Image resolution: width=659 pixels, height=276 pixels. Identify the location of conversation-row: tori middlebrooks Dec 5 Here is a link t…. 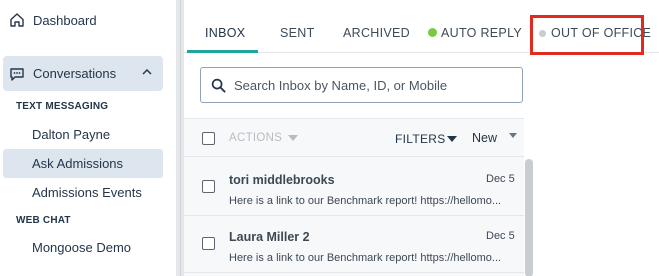
(354, 187).